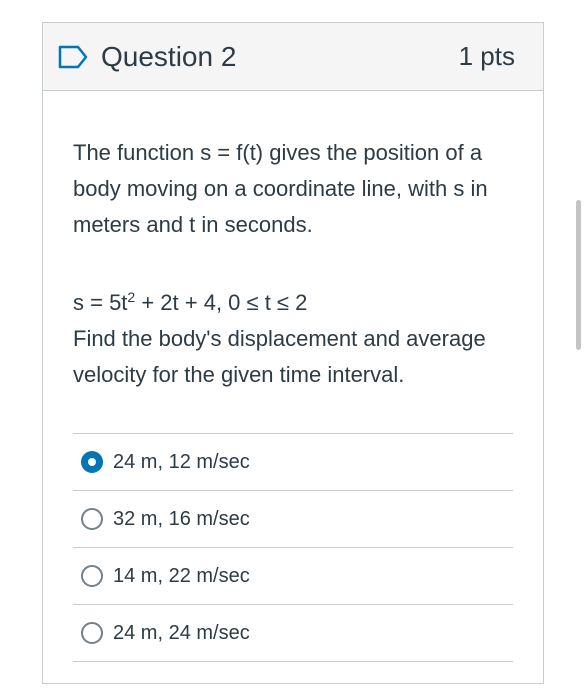 This screenshot has width=587, height=700. I want to click on scrollbar, so click(578, 275).